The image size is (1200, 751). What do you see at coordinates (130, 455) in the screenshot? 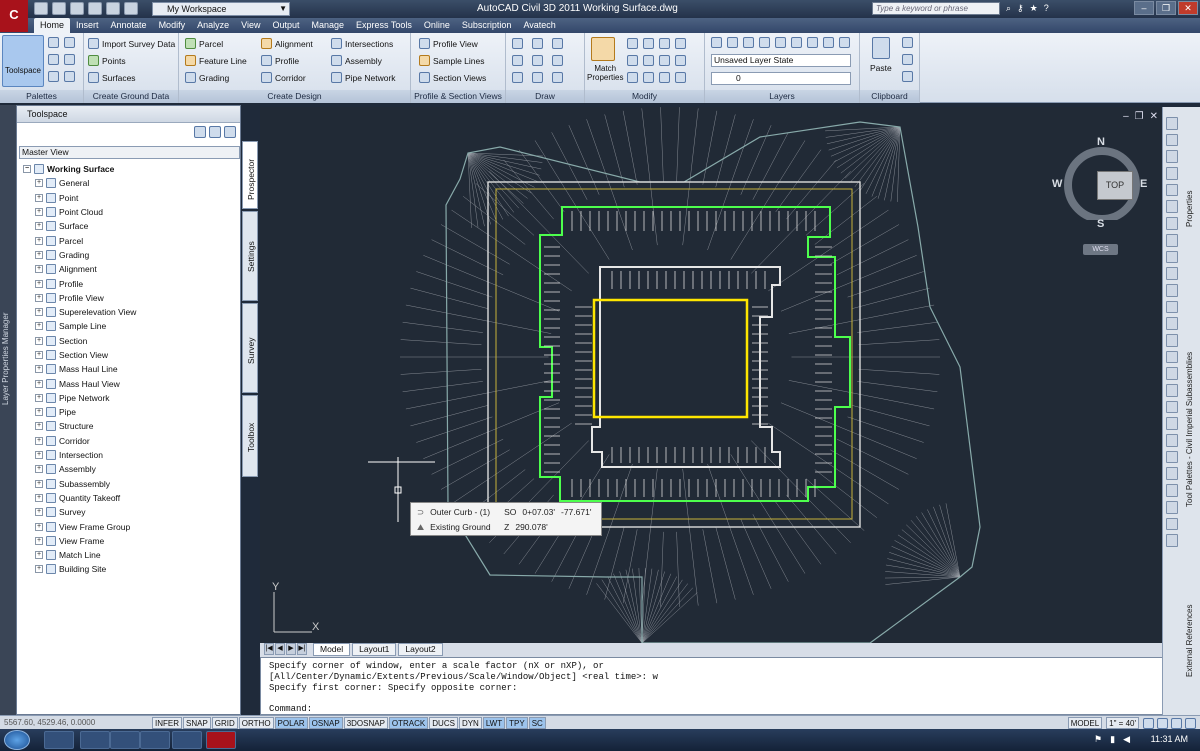
I see `tree-item: + Intersection` at bounding box center [130, 455].